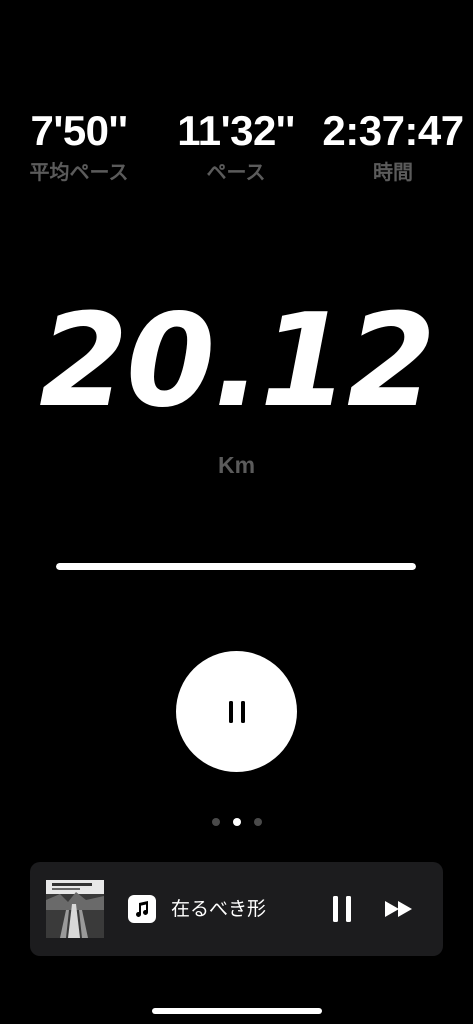 The image size is (473, 1024). What do you see at coordinates (142, 909) in the screenshot?
I see `music-note-icon` at bounding box center [142, 909].